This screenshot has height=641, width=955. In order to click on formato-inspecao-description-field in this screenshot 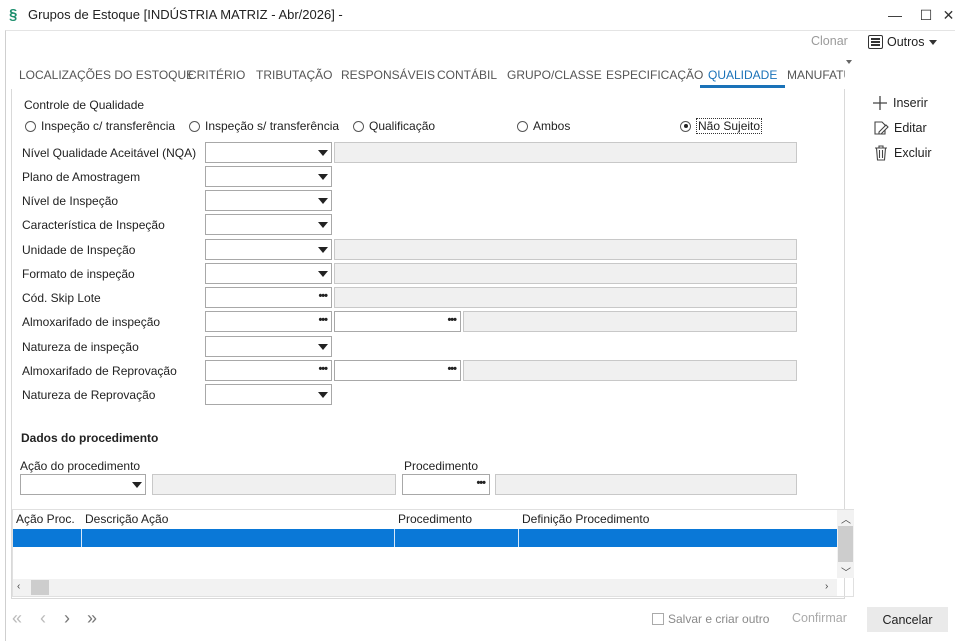, I will do `click(565, 273)`.